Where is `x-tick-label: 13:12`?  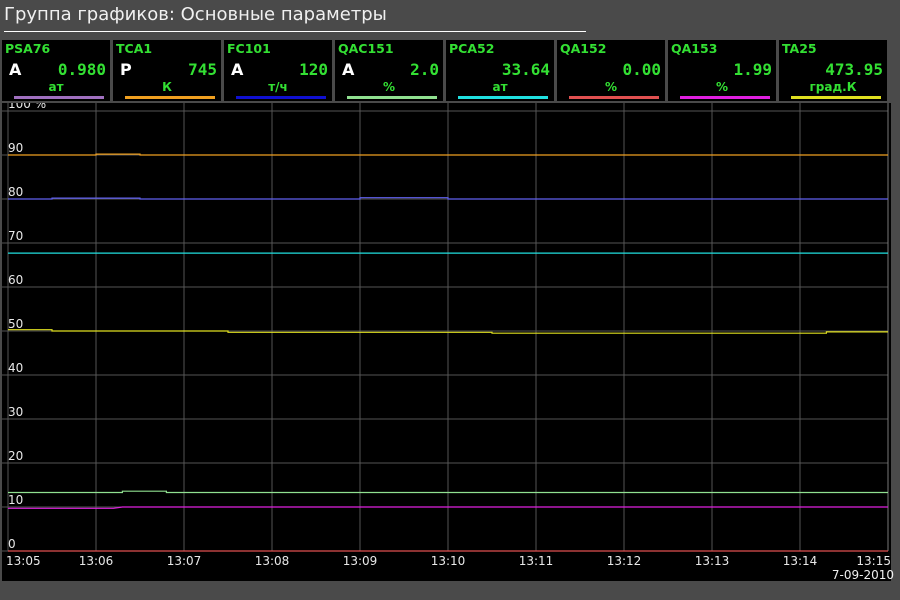 x-tick-label: 13:12 is located at coordinates (624, 561).